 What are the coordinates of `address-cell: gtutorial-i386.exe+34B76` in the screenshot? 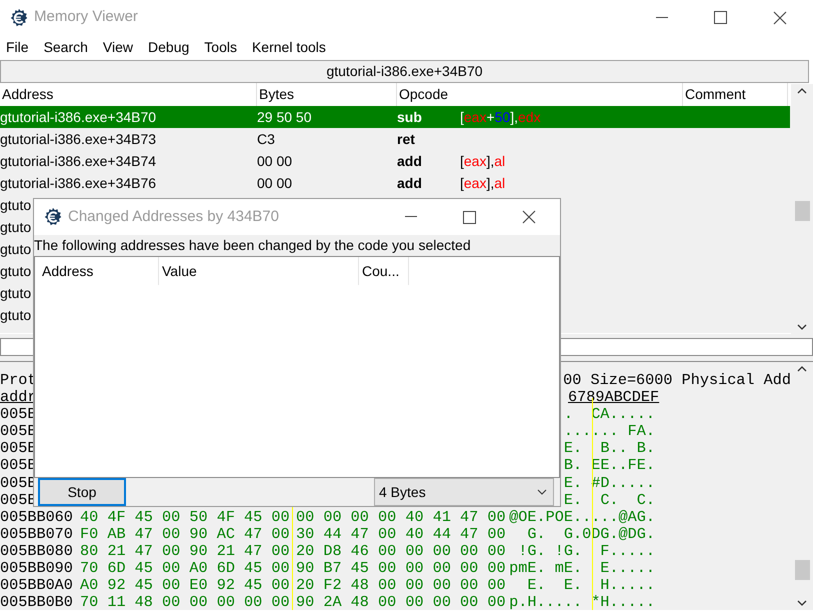 It's located at (78, 182).